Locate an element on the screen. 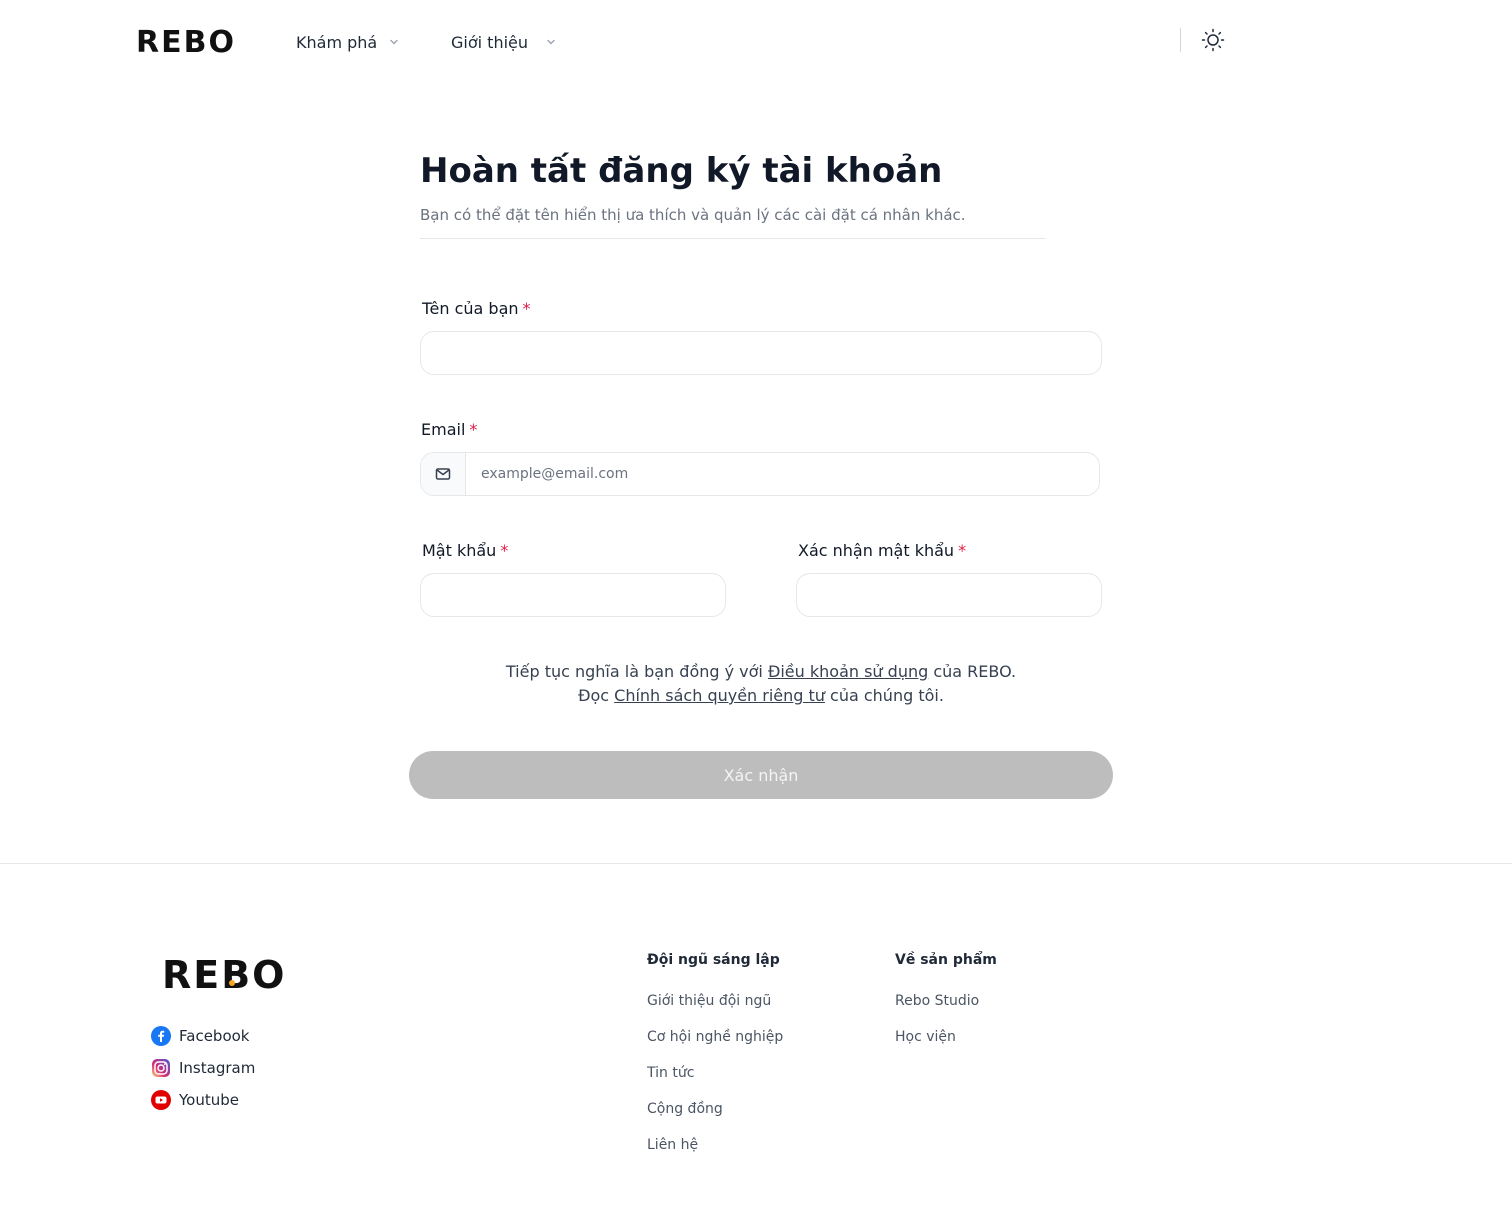 This screenshot has width=1512, height=1205. footer-link-rebo-studio: Rebo Studio is located at coordinates (937, 1001).